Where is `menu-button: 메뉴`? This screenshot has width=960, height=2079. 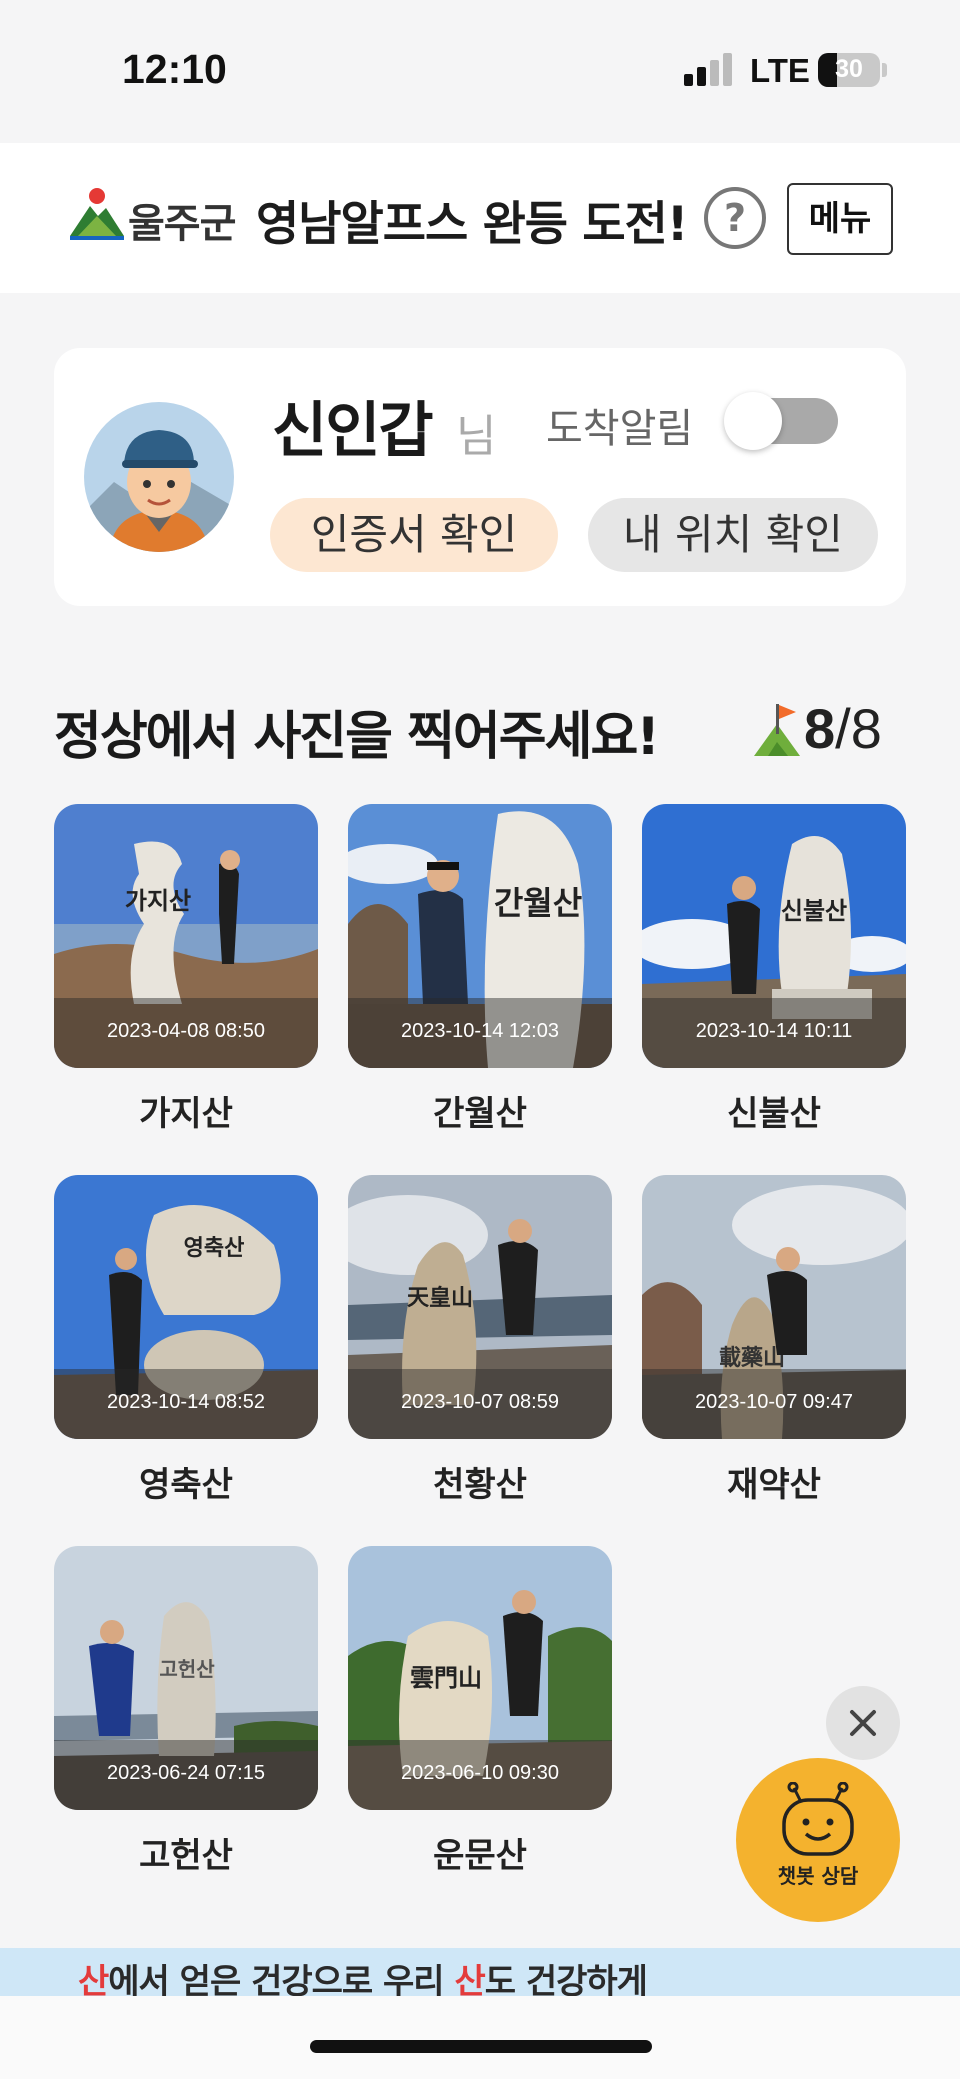
menu-button: 메뉴 is located at coordinates (840, 219).